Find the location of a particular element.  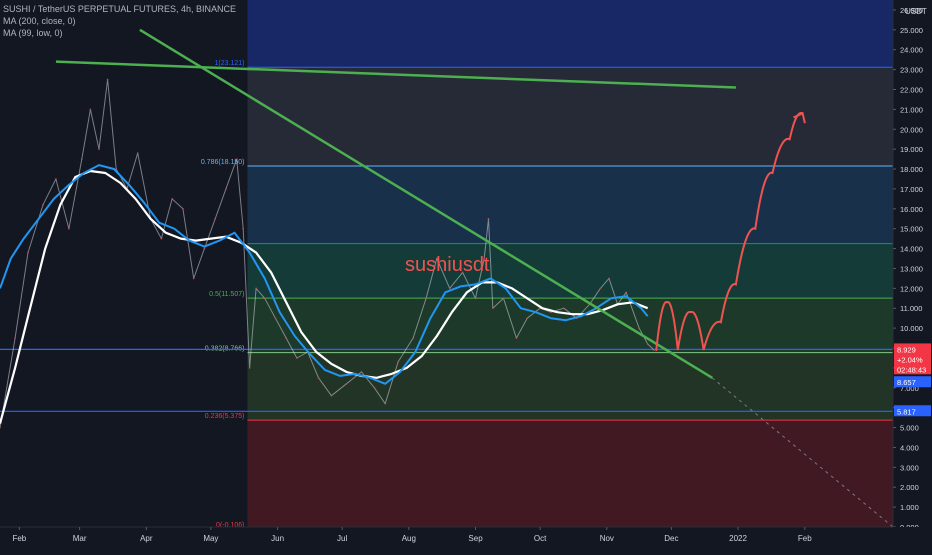

legend-ma200: MA (200, close, 0) is located at coordinates (119, 21).